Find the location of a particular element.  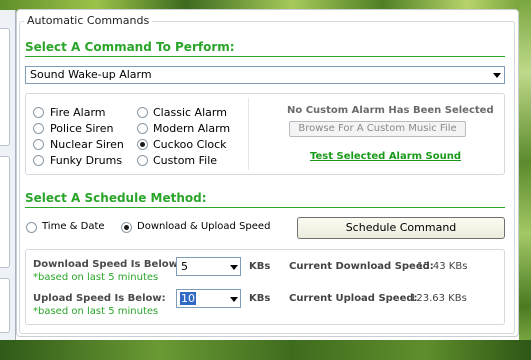

alarm-options-divider is located at coordinates (248, 134).